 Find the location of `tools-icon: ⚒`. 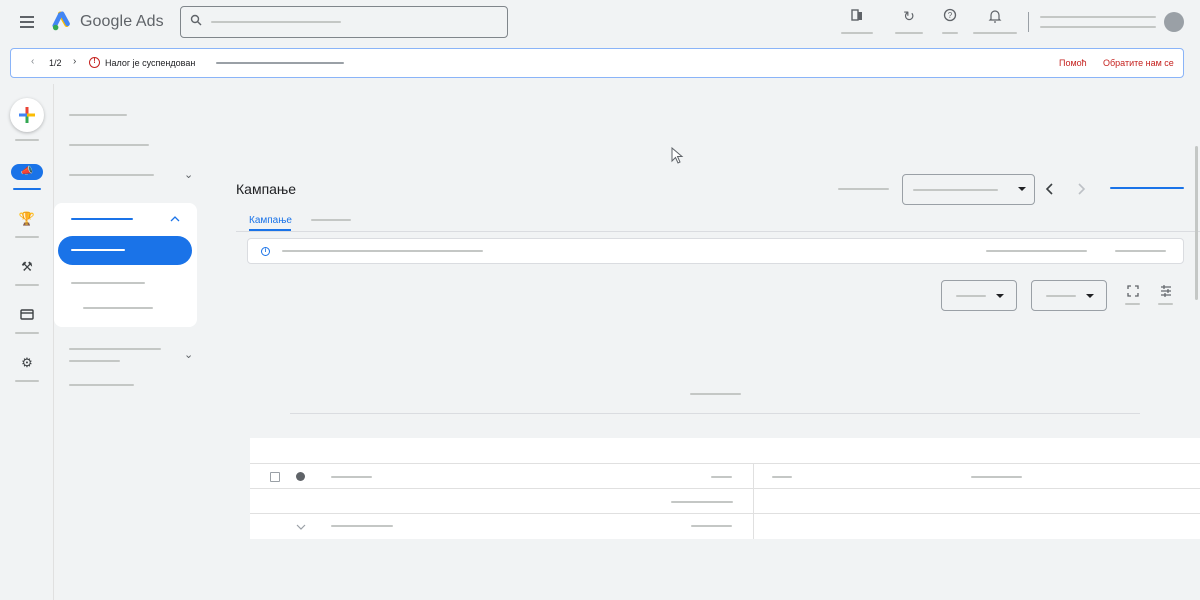

tools-icon: ⚒ is located at coordinates (27, 266).